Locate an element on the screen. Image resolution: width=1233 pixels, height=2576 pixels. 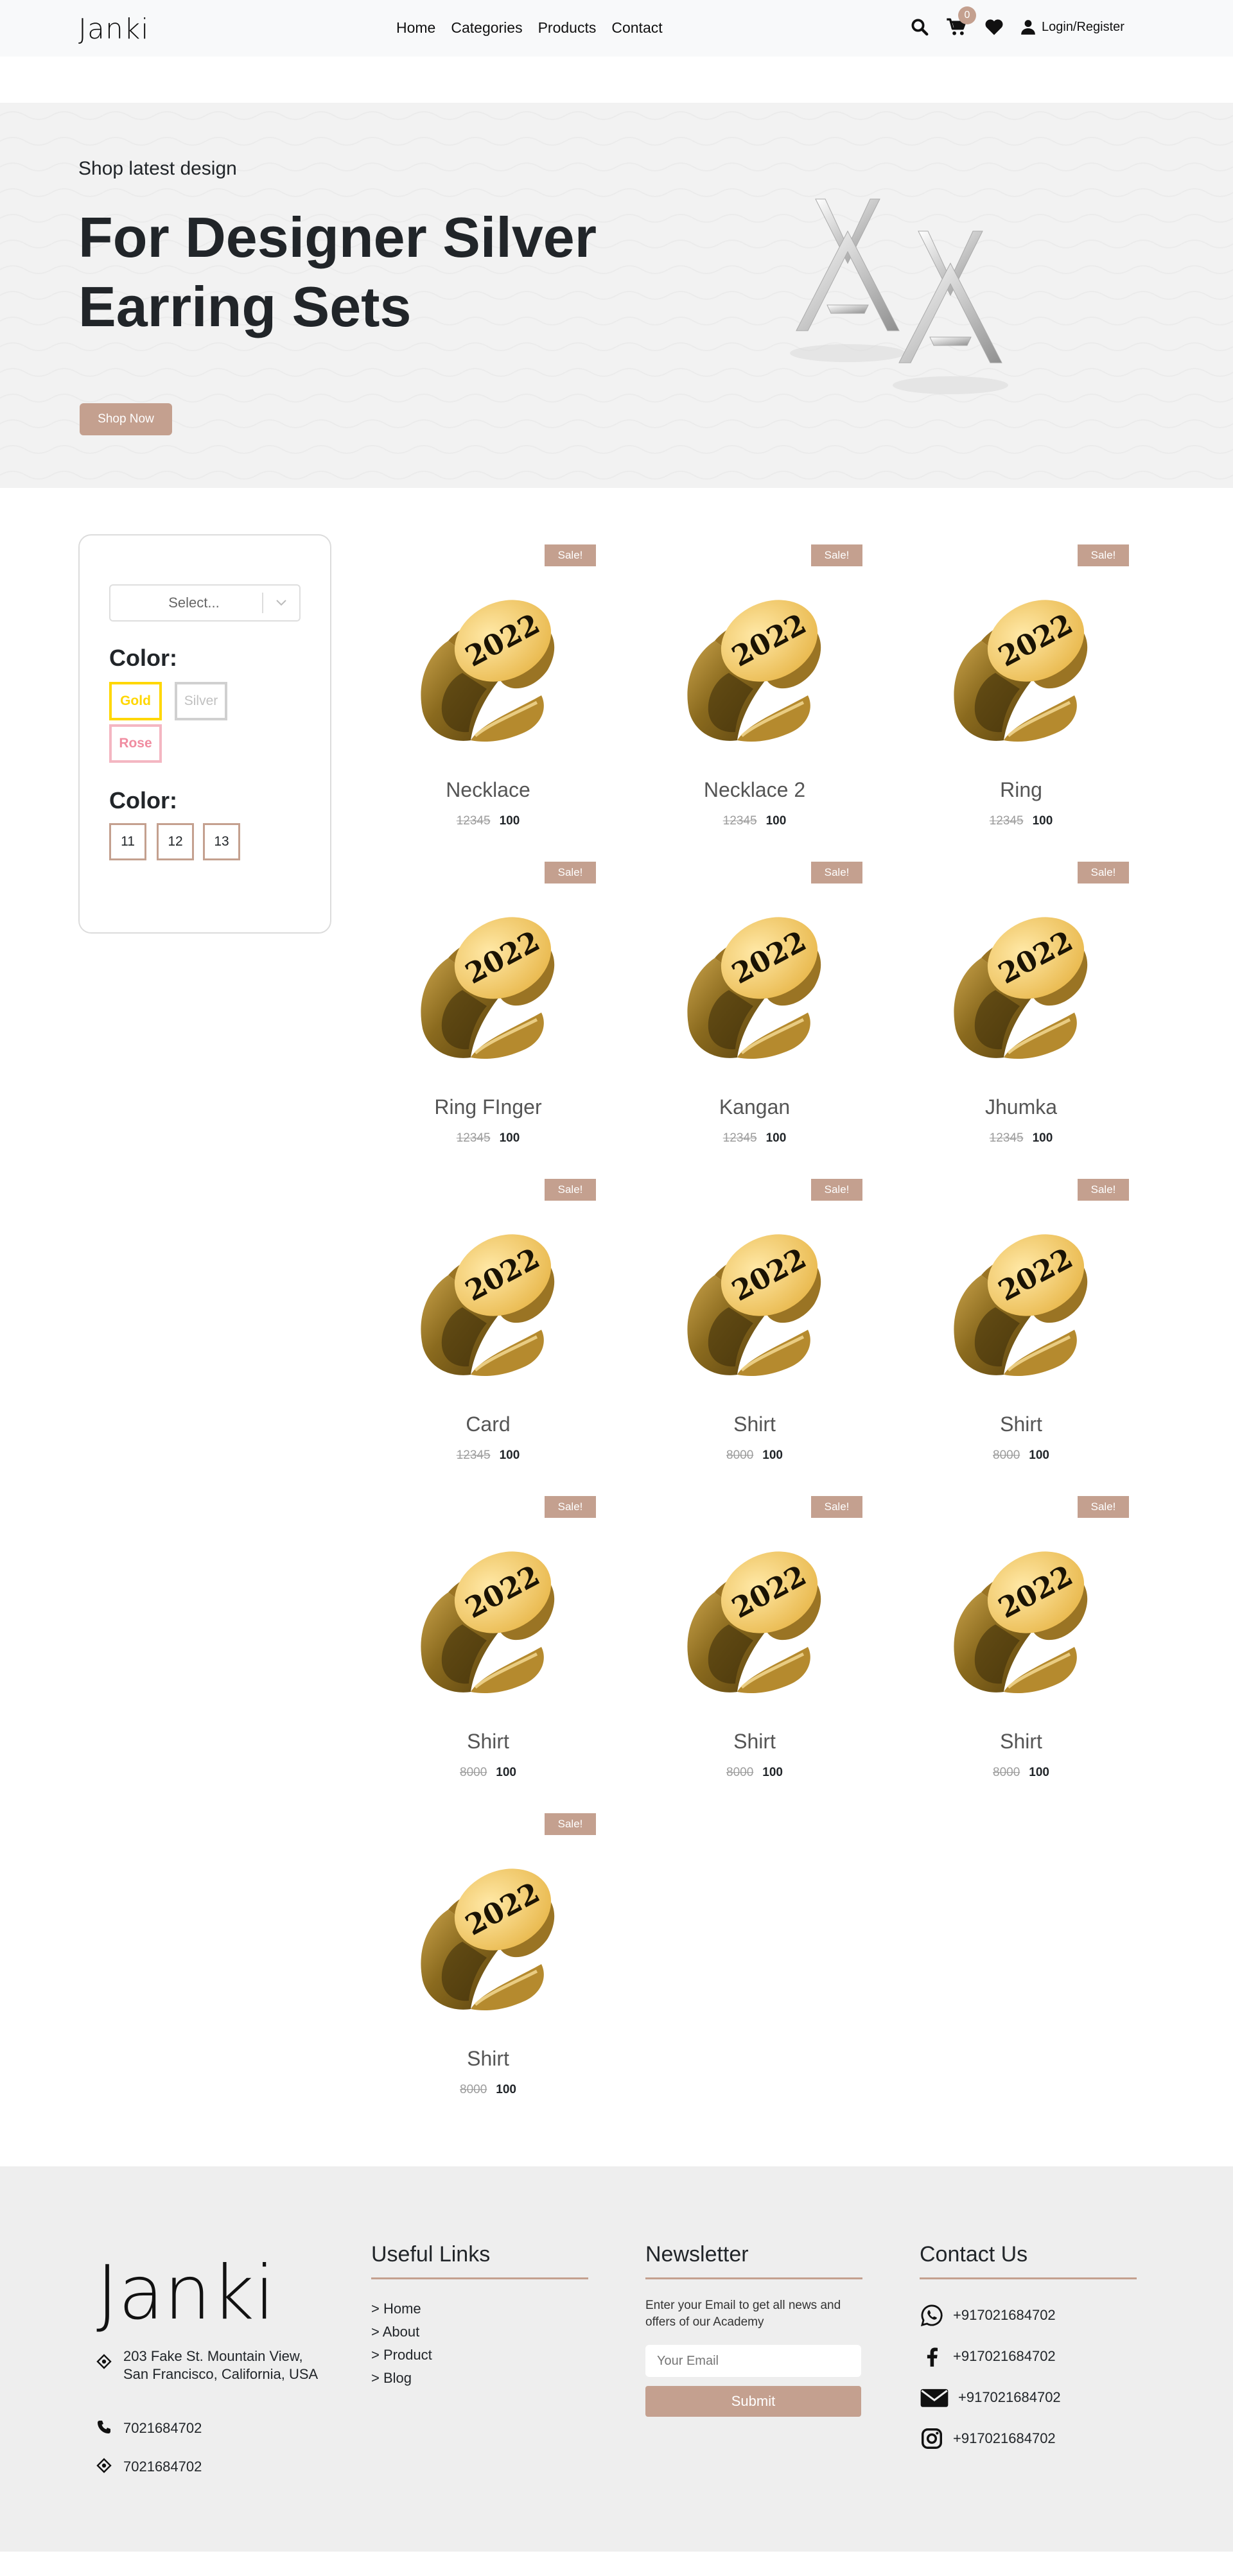
product-name: Ring FInger is located at coordinates (488, 1107).